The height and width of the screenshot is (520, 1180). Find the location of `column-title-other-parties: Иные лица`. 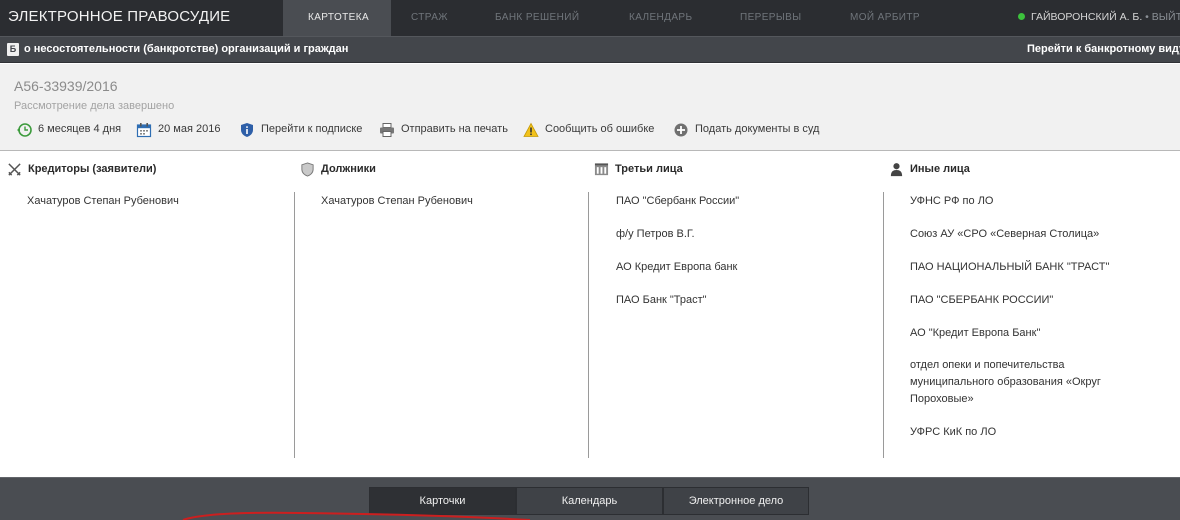

column-title-other-parties: Иные лица is located at coordinates (940, 169).